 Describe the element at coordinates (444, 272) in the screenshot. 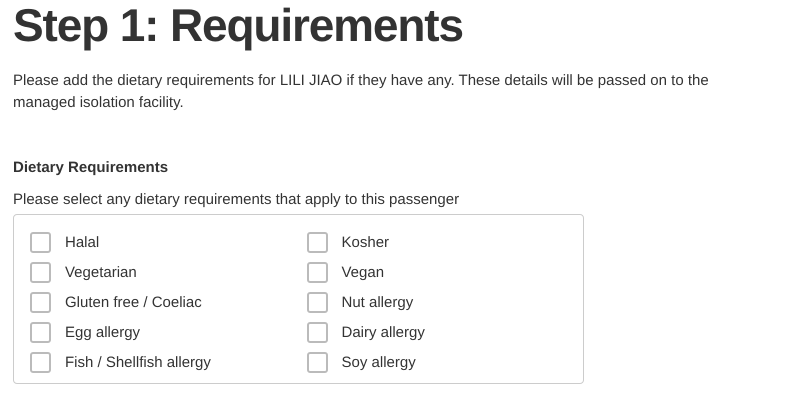

I see `checkbox-option: Vegan` at that location.